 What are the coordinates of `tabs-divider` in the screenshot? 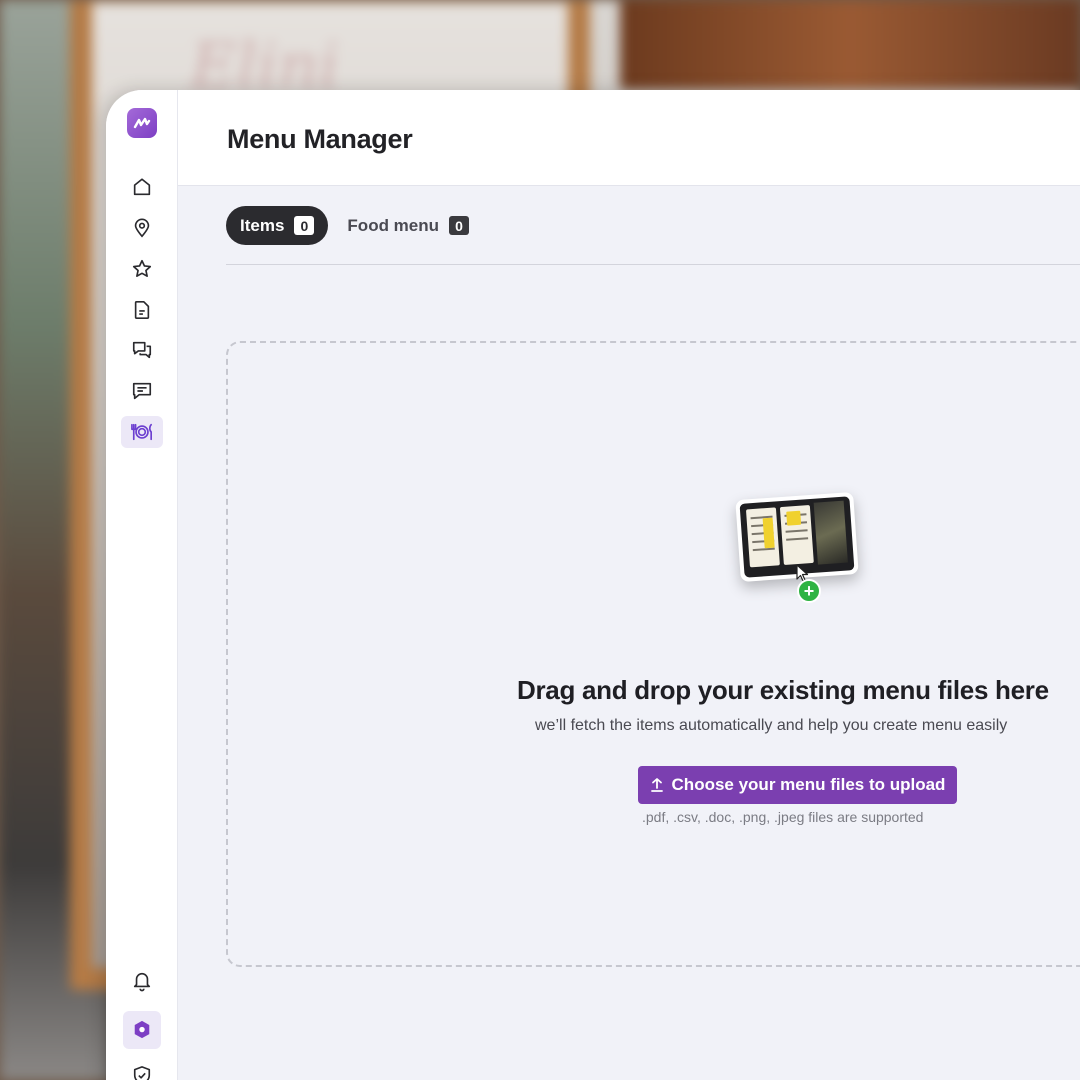 It's located at (653, 264).